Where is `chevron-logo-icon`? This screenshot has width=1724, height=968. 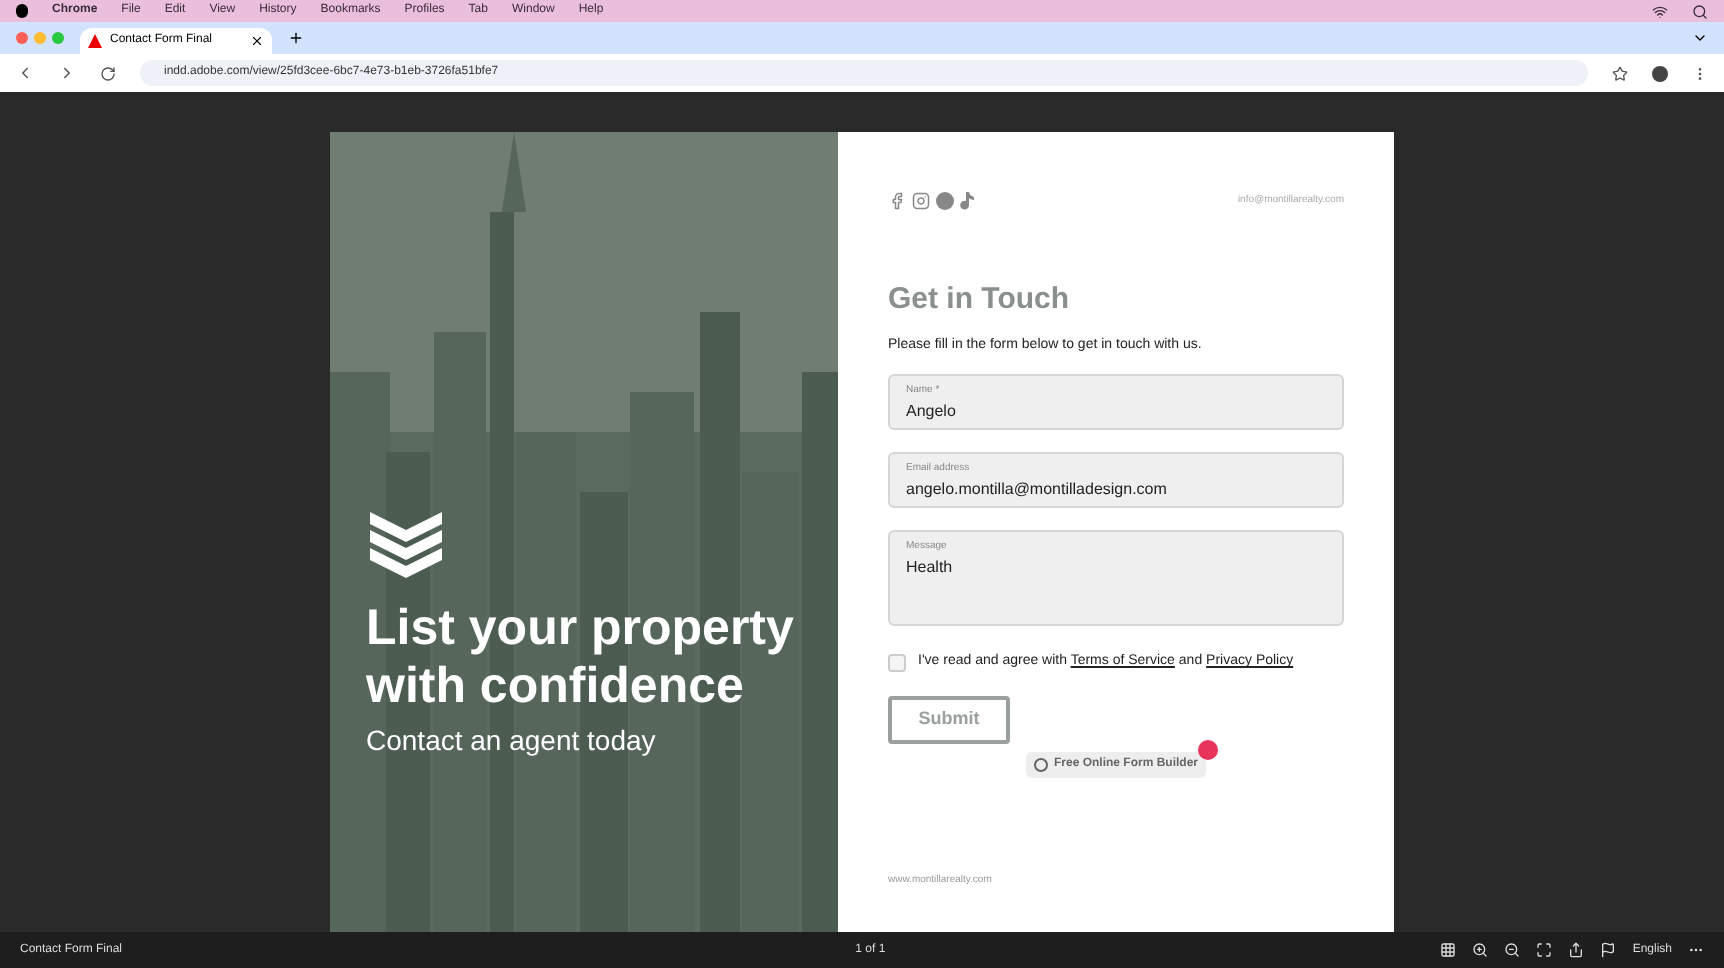 chevron-logo-icon is located at coordinates (406, 546).